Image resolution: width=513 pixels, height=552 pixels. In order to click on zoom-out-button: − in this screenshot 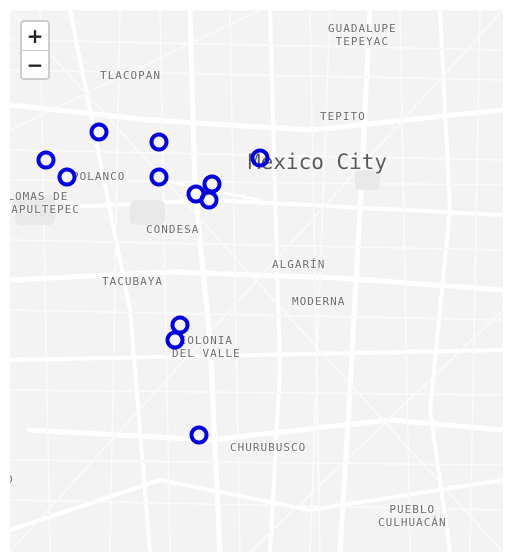, I will do `click(35, 64)`.